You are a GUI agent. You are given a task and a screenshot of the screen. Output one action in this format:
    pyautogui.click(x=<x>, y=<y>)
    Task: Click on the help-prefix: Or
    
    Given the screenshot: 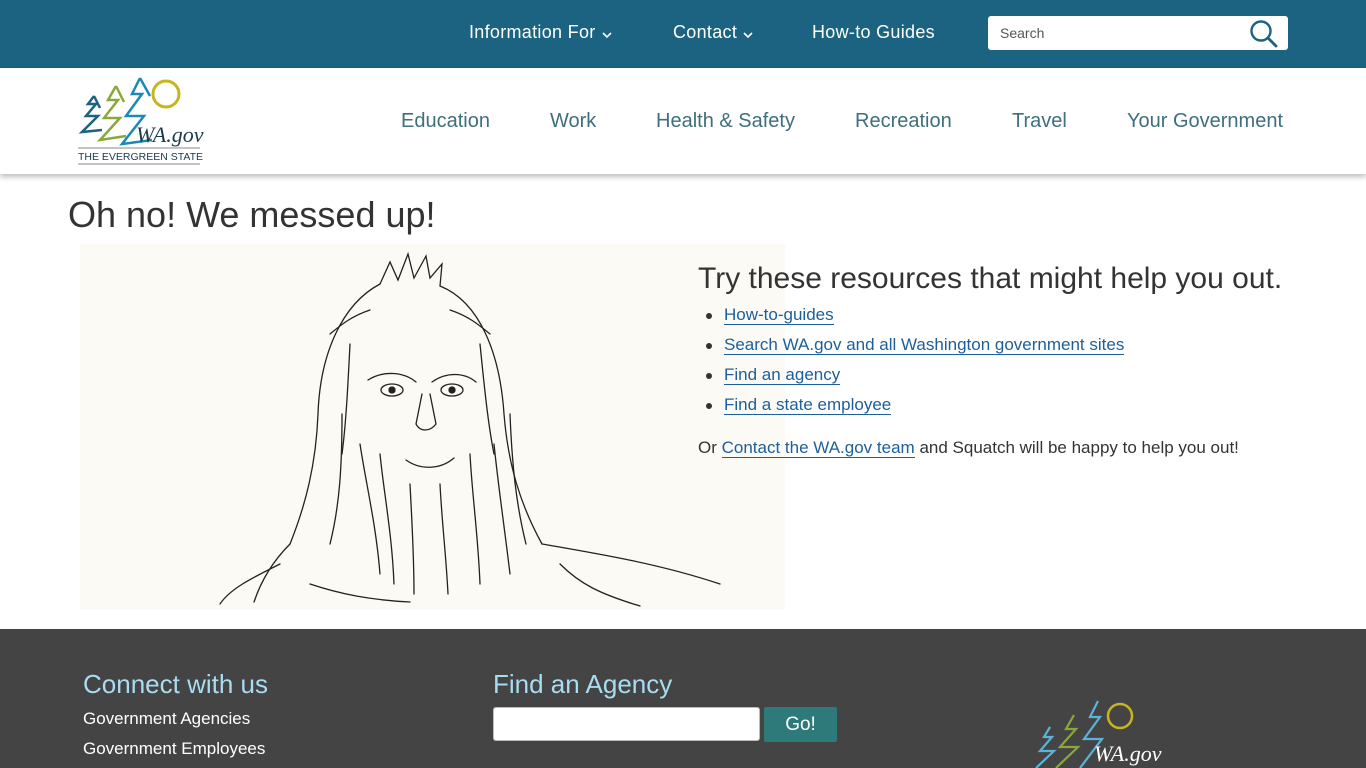 What is the action you would take?
    pyautogui.click(x=707, y=447)
    